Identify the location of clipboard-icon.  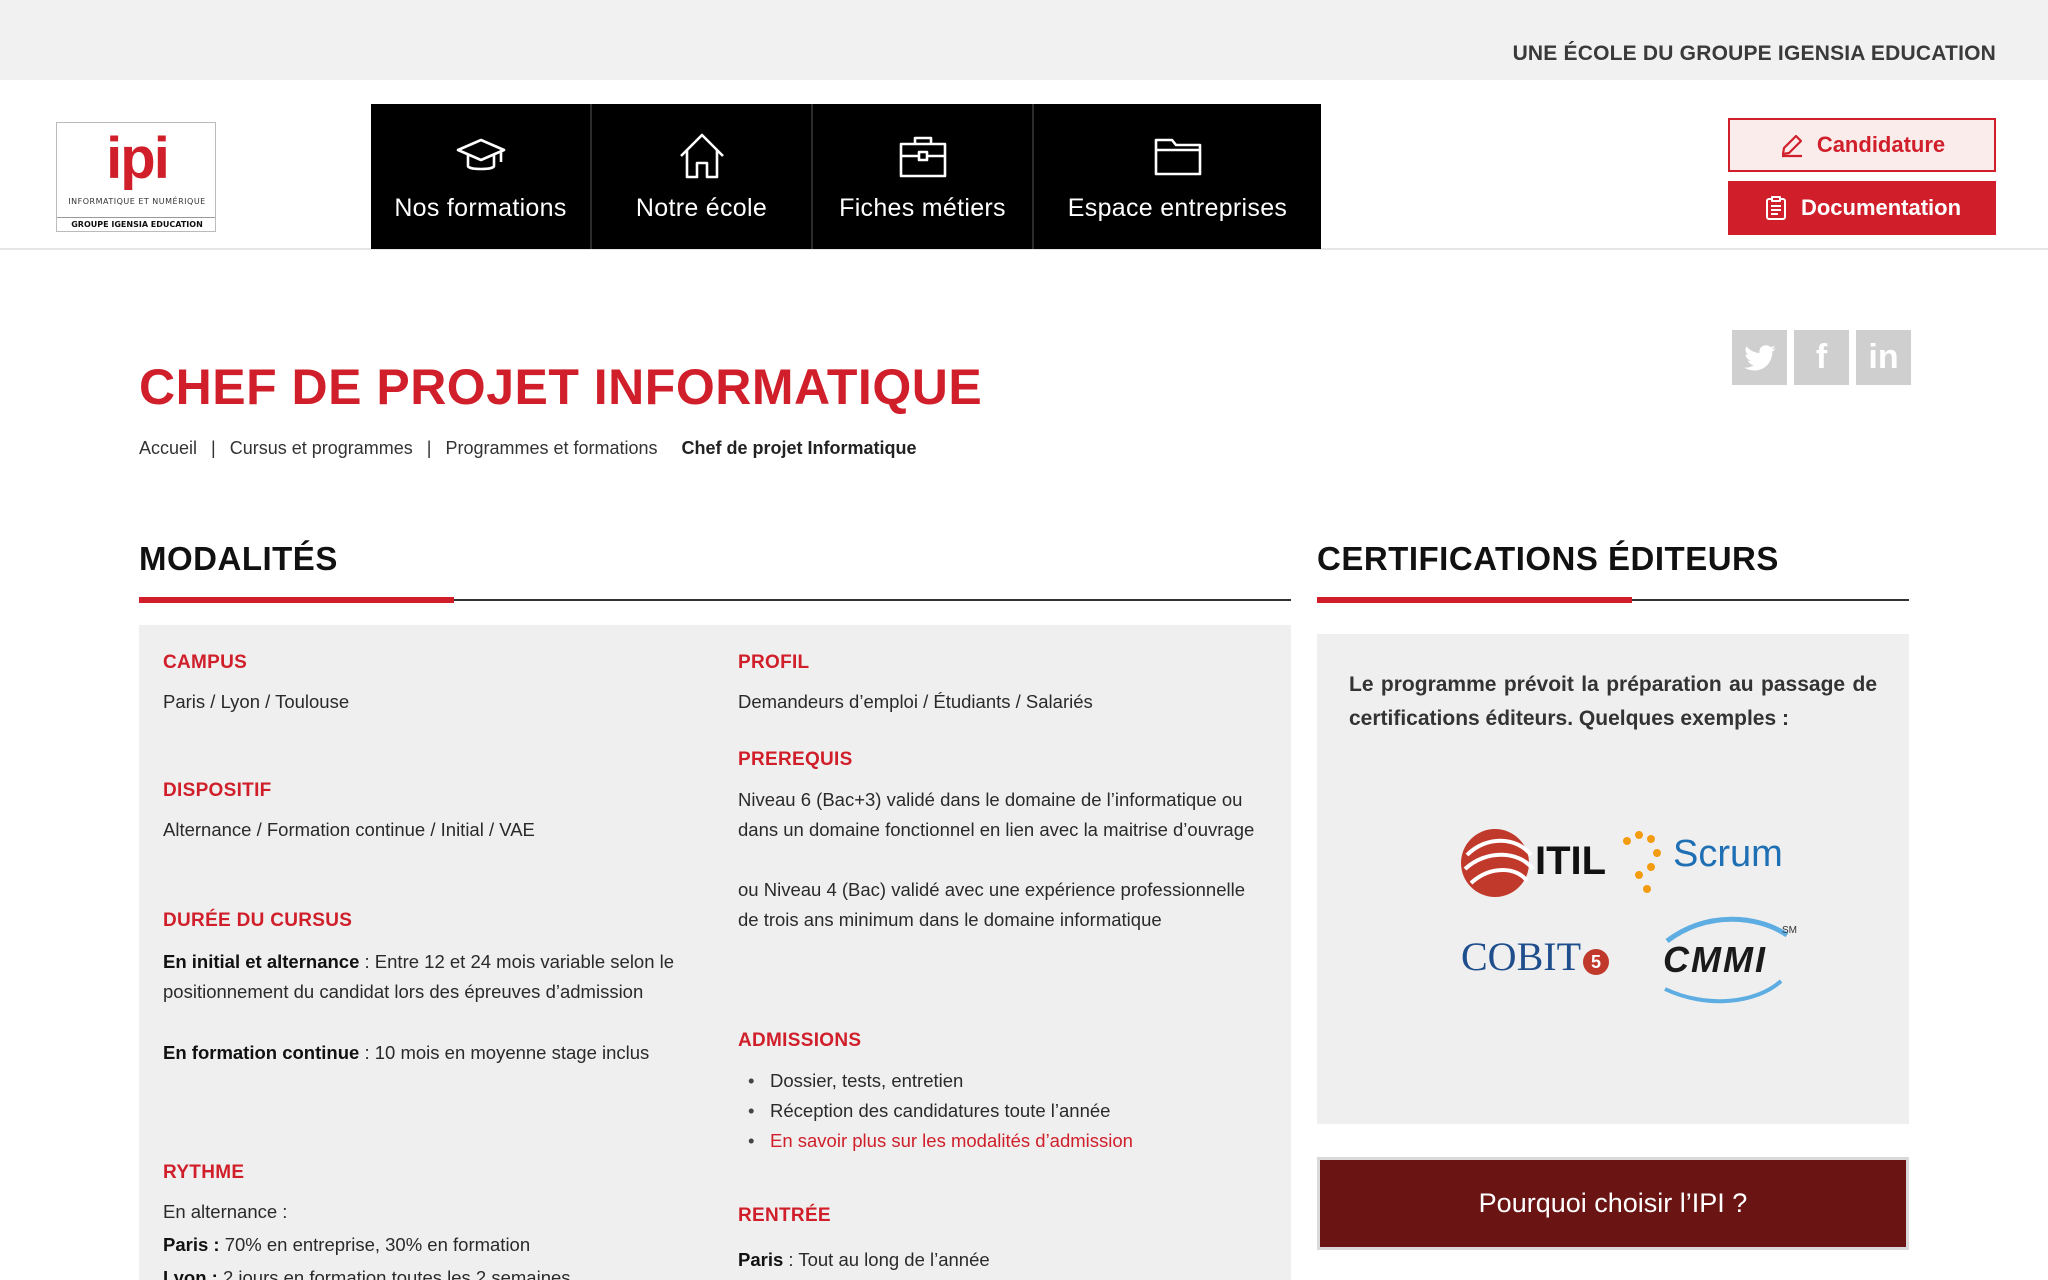
(1775, 208).